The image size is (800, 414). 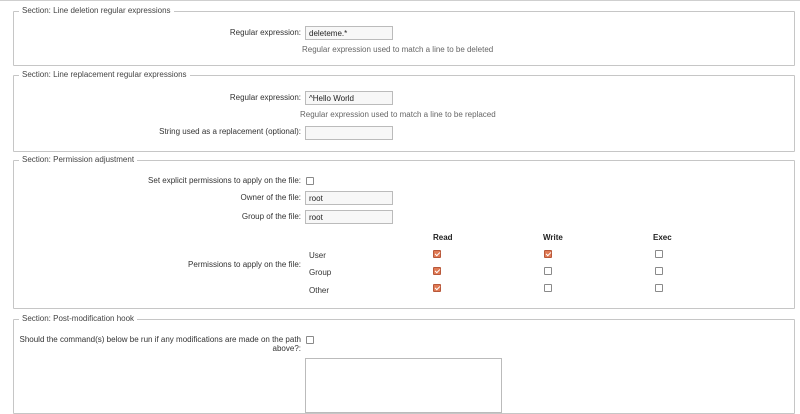 I want to click on row-label-group: Group, so click(x=320, y=272).